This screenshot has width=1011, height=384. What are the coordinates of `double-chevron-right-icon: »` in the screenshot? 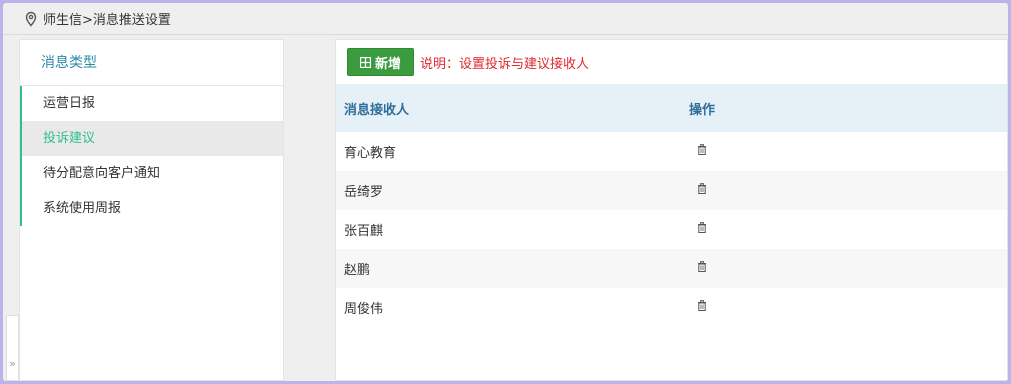 It's located at (12, 363).